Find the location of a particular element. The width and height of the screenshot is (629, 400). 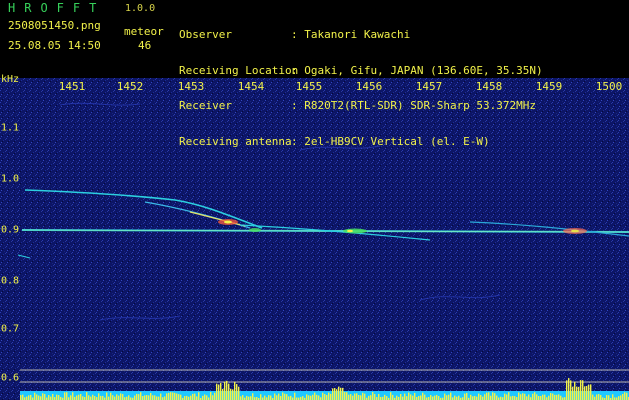

x-tick: 1500 is located at coordinates (609, 86).